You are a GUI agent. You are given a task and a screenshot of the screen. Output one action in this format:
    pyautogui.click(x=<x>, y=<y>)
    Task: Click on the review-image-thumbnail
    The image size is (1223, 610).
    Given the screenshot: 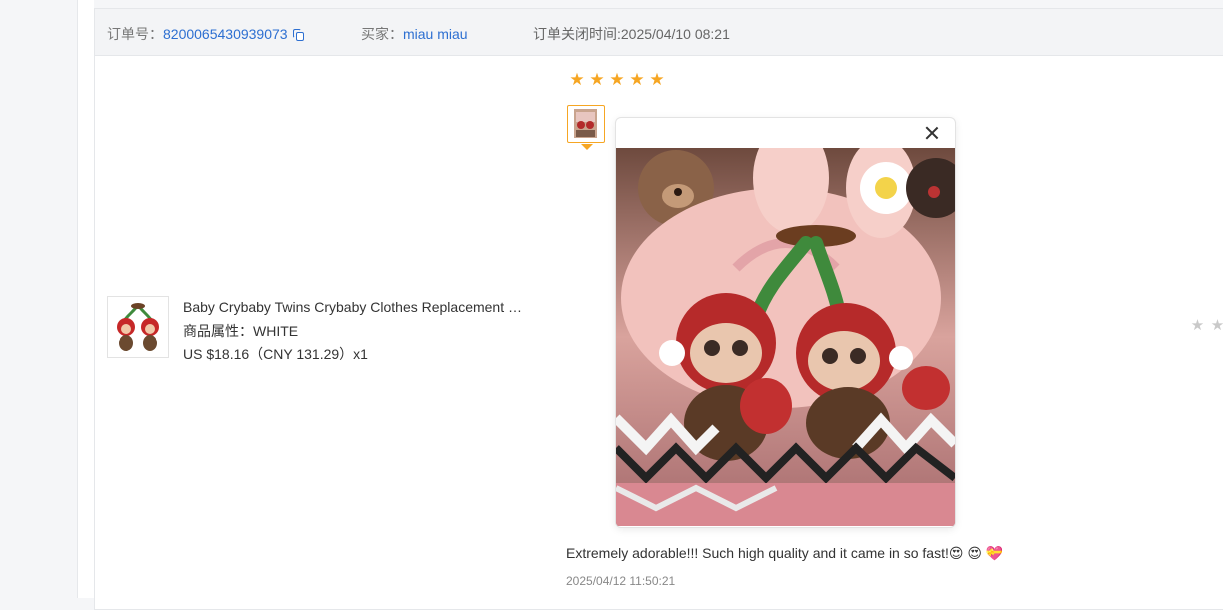 What is the action you would take?
    pyautogui.click(x=586, y=124)
    